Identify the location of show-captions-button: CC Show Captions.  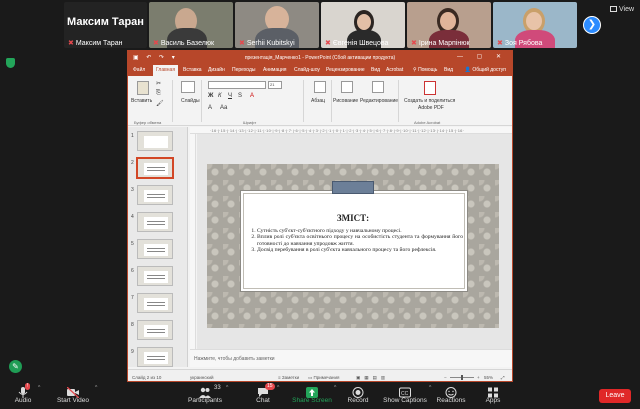
(405, 395).